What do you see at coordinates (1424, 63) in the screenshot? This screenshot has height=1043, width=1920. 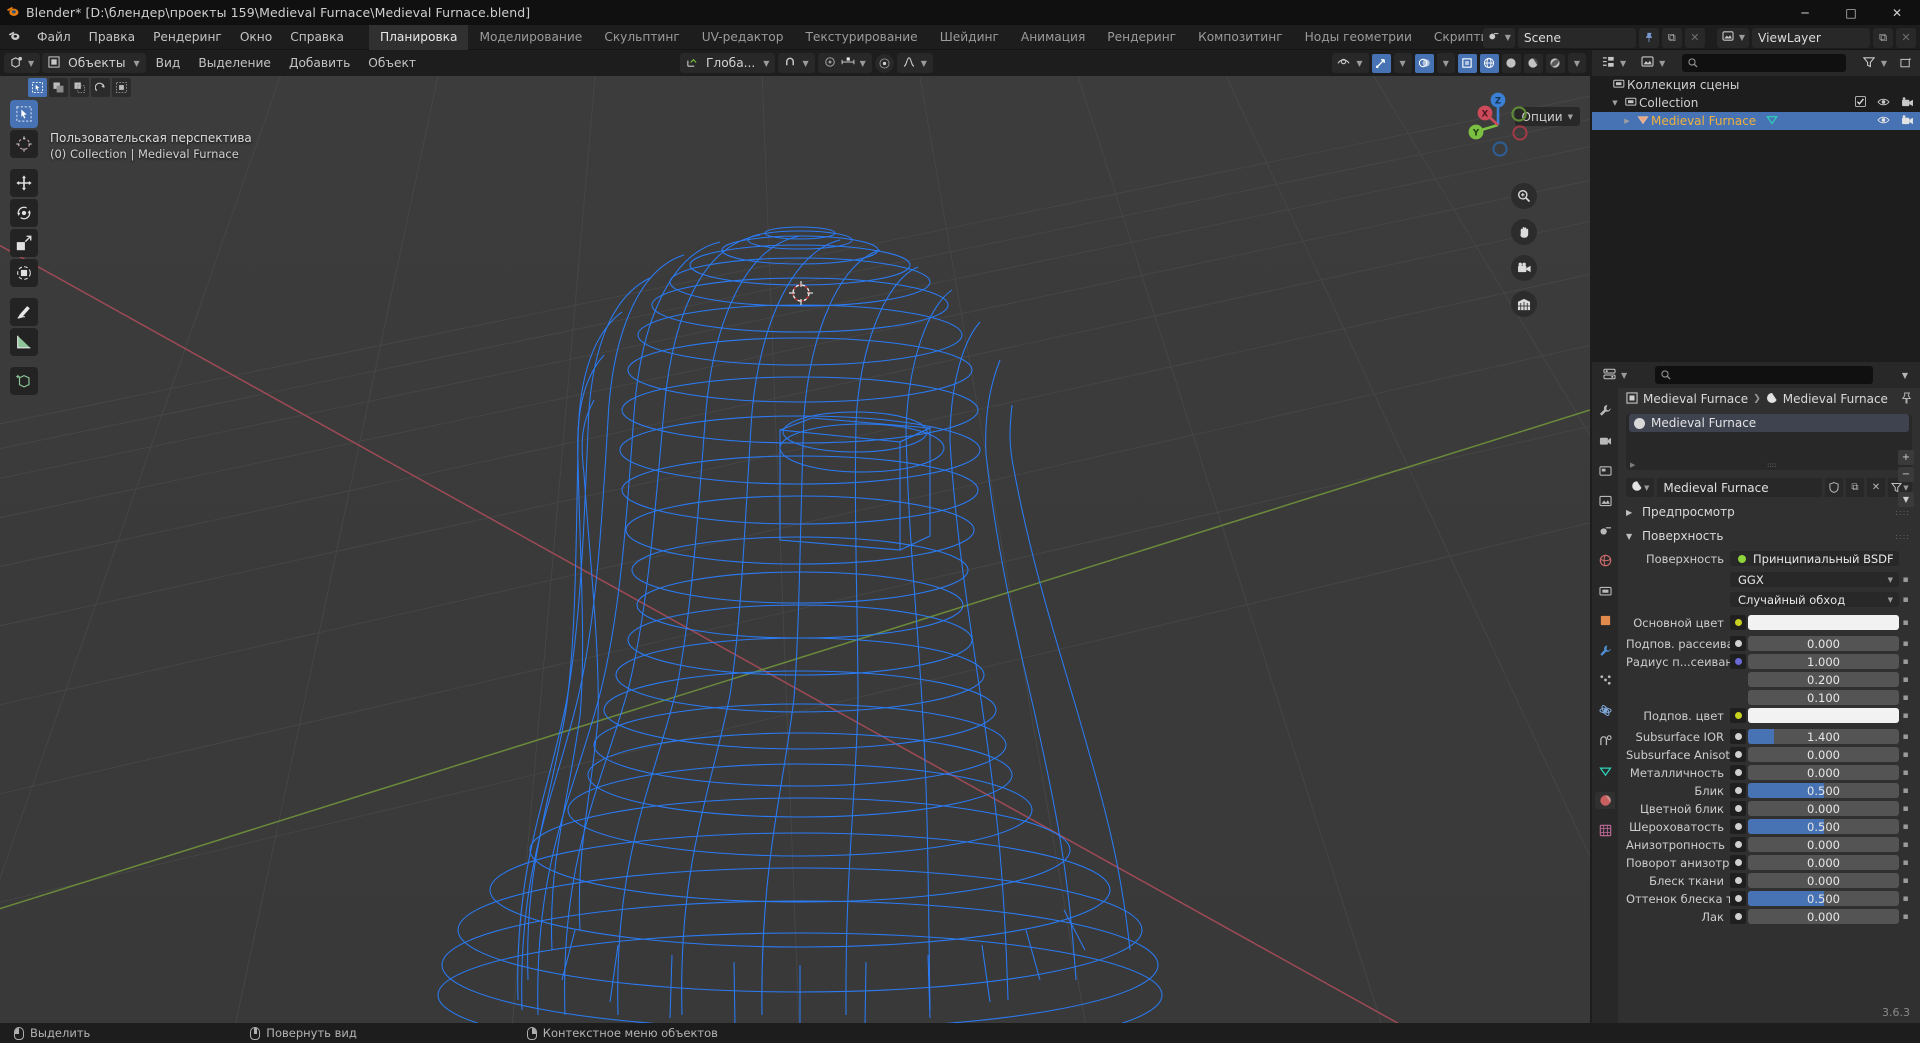 I see `overlays-toggle` at bounding box center [1424, 63].